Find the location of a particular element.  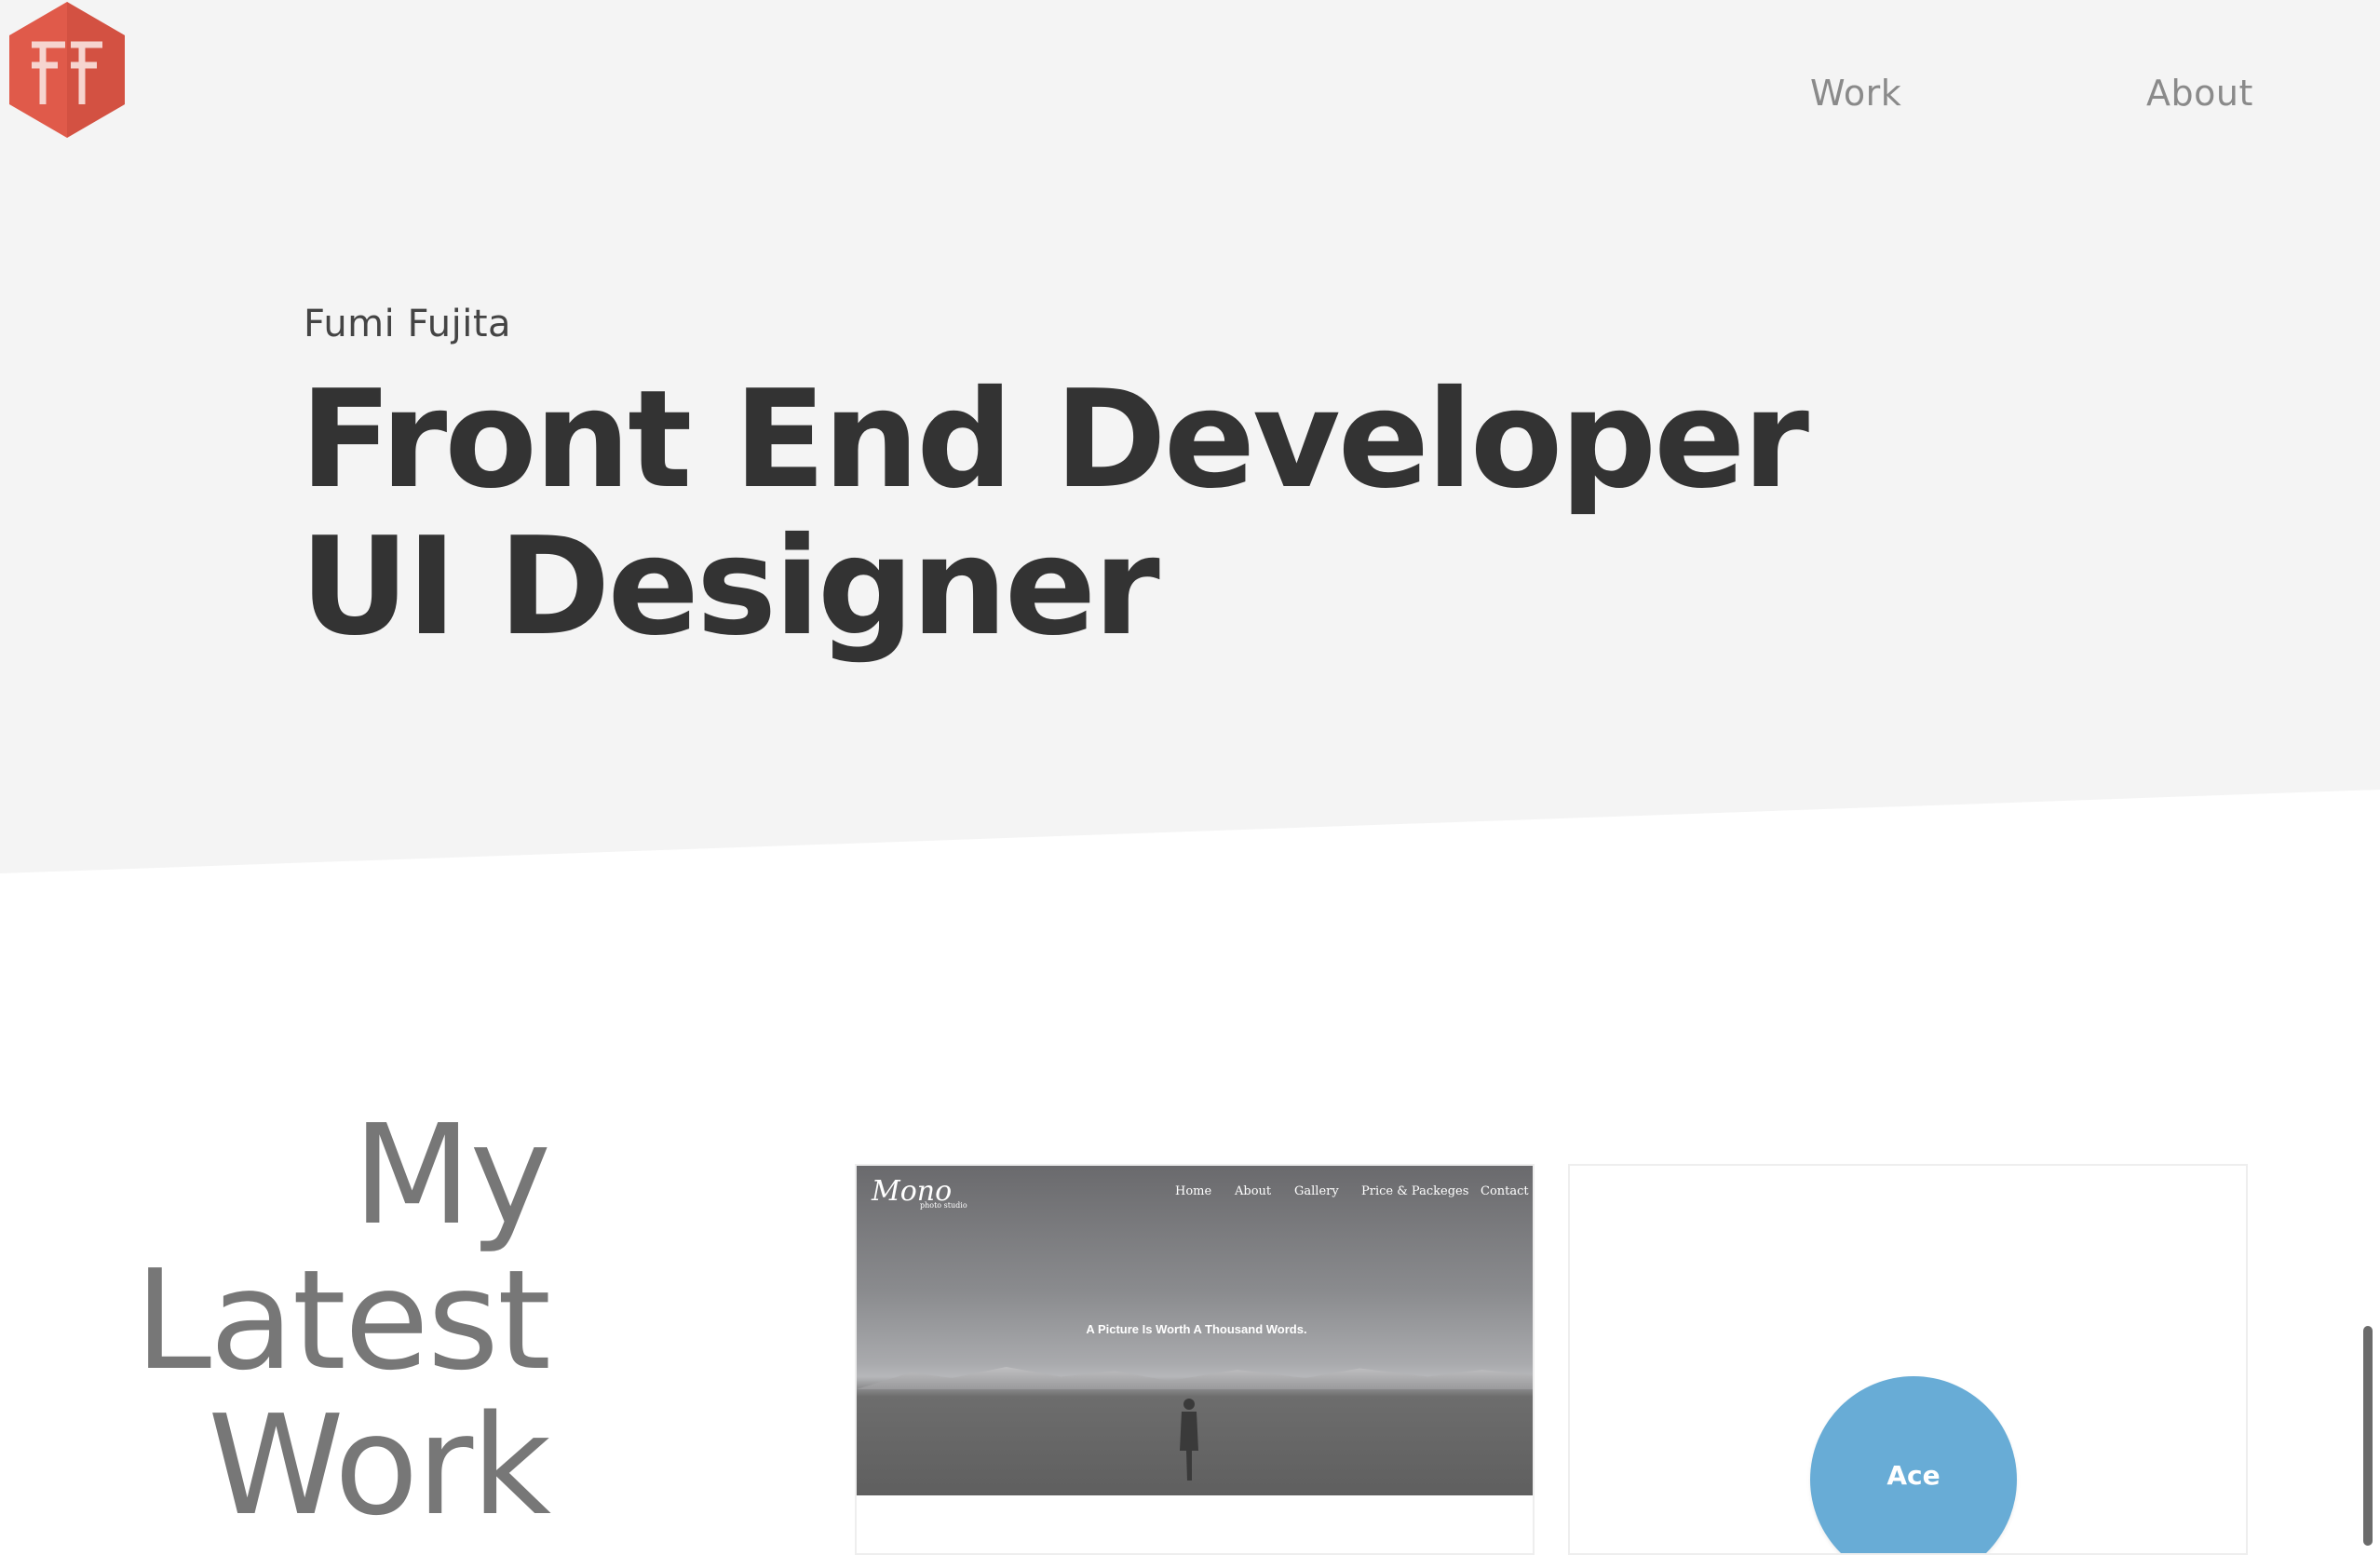

mono-nav-home: Home is located at coordinates (1193, 1191).